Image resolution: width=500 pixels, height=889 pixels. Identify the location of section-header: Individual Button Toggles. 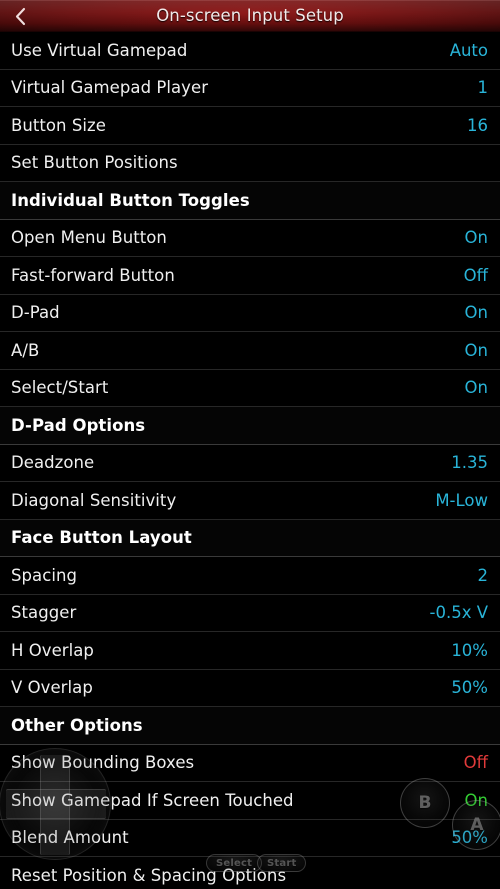
(250, 201).